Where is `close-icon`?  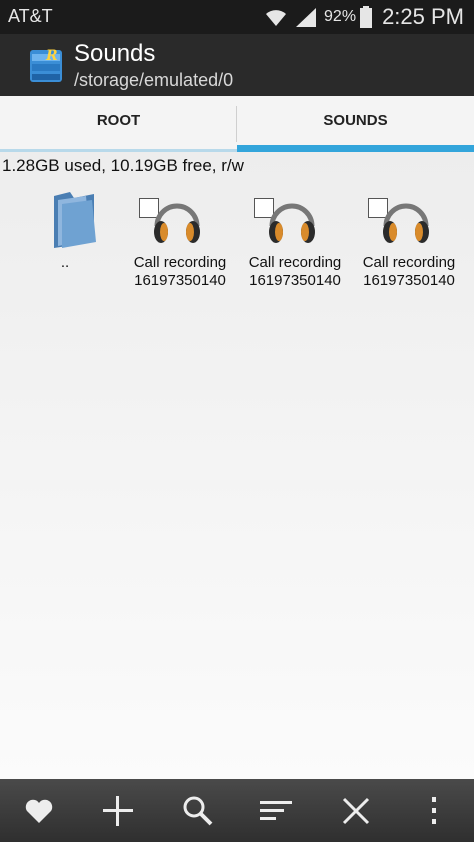
close-icon is located at coordinates (356, 811).